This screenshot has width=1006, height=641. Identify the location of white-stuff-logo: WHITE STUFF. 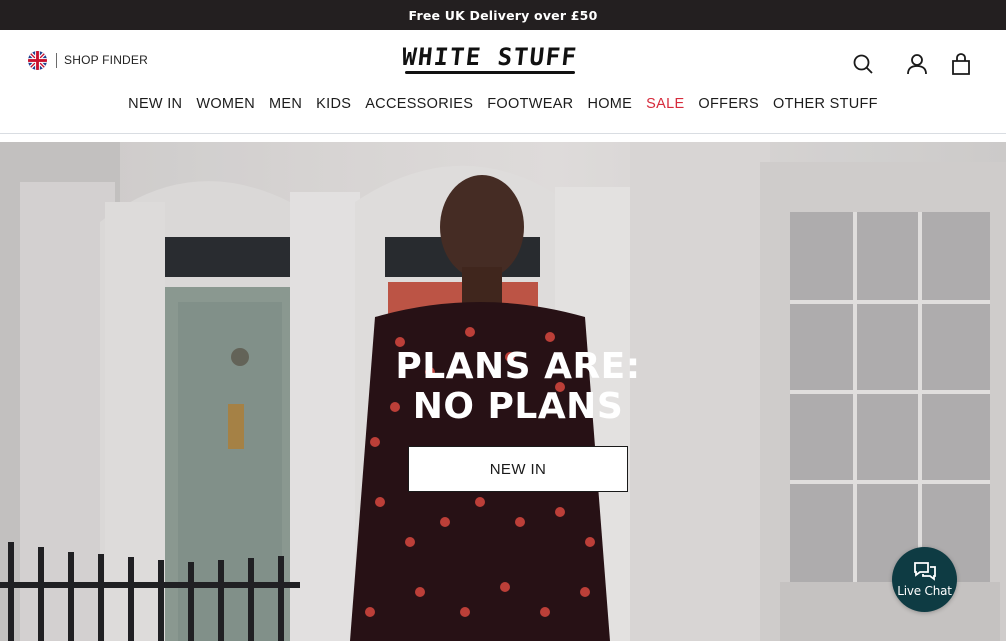
(490, 59).